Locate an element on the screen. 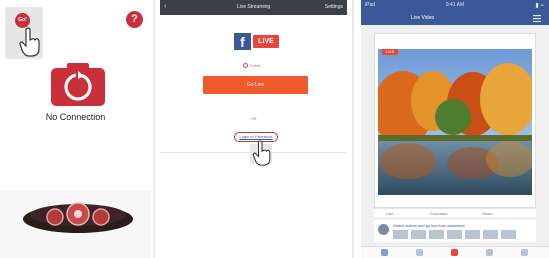 The width and height of the screenshot is (549, 258). status-bar: iPad 9:41 AM ▮ ⌁ is located at coordinates (455, 6).